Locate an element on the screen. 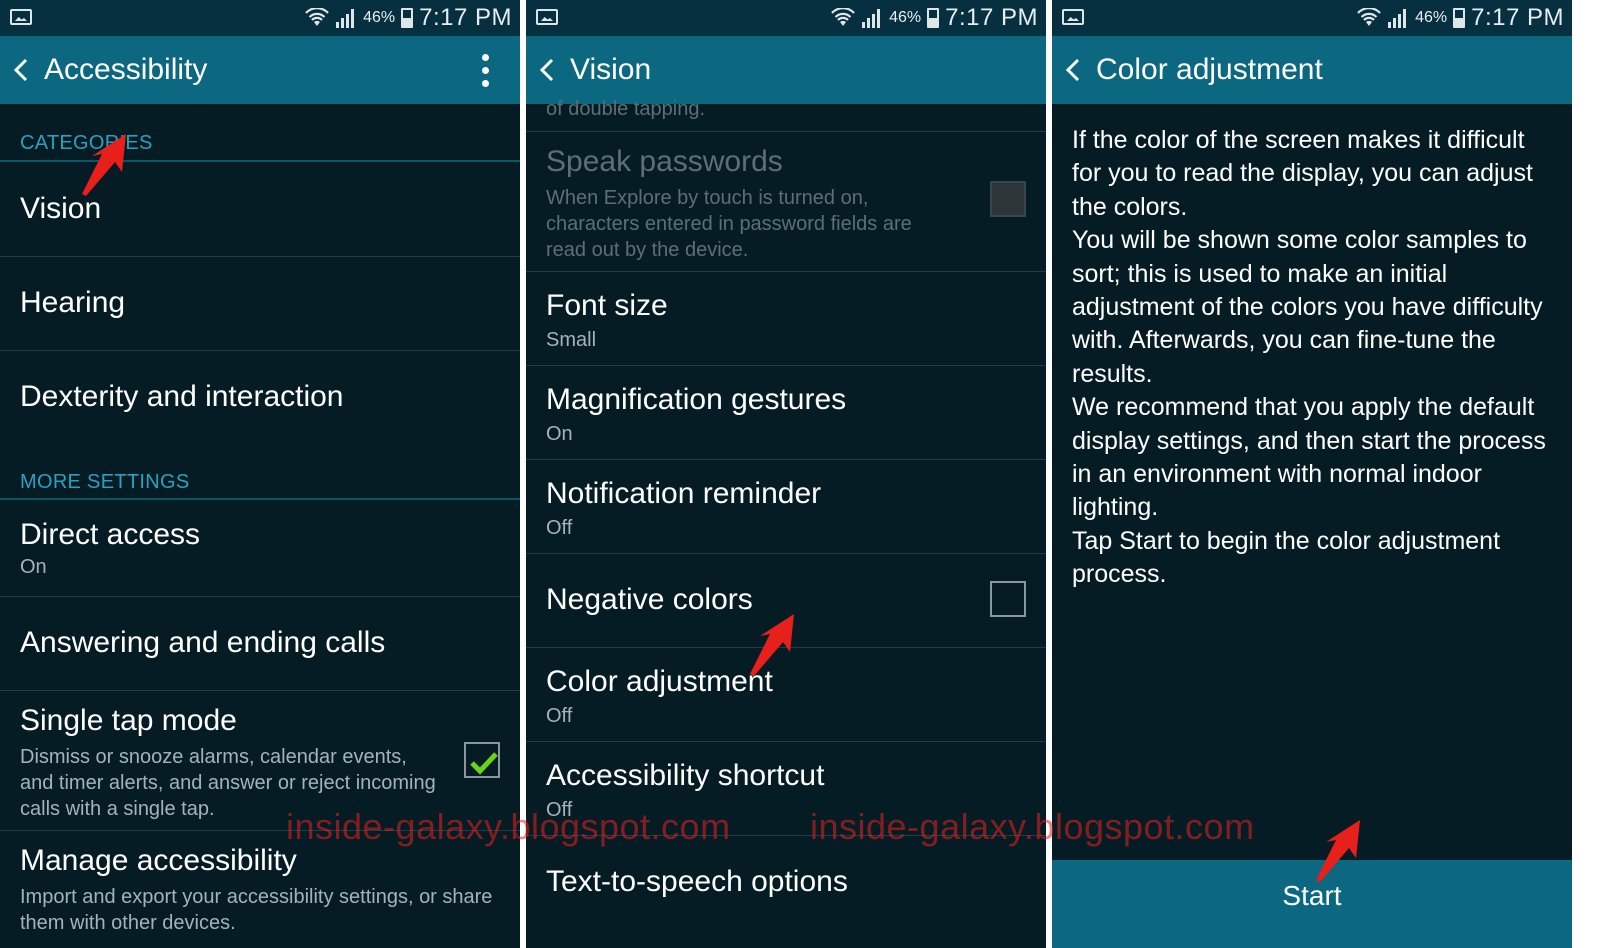  more-options-icon is located at coordinates (486, 71).